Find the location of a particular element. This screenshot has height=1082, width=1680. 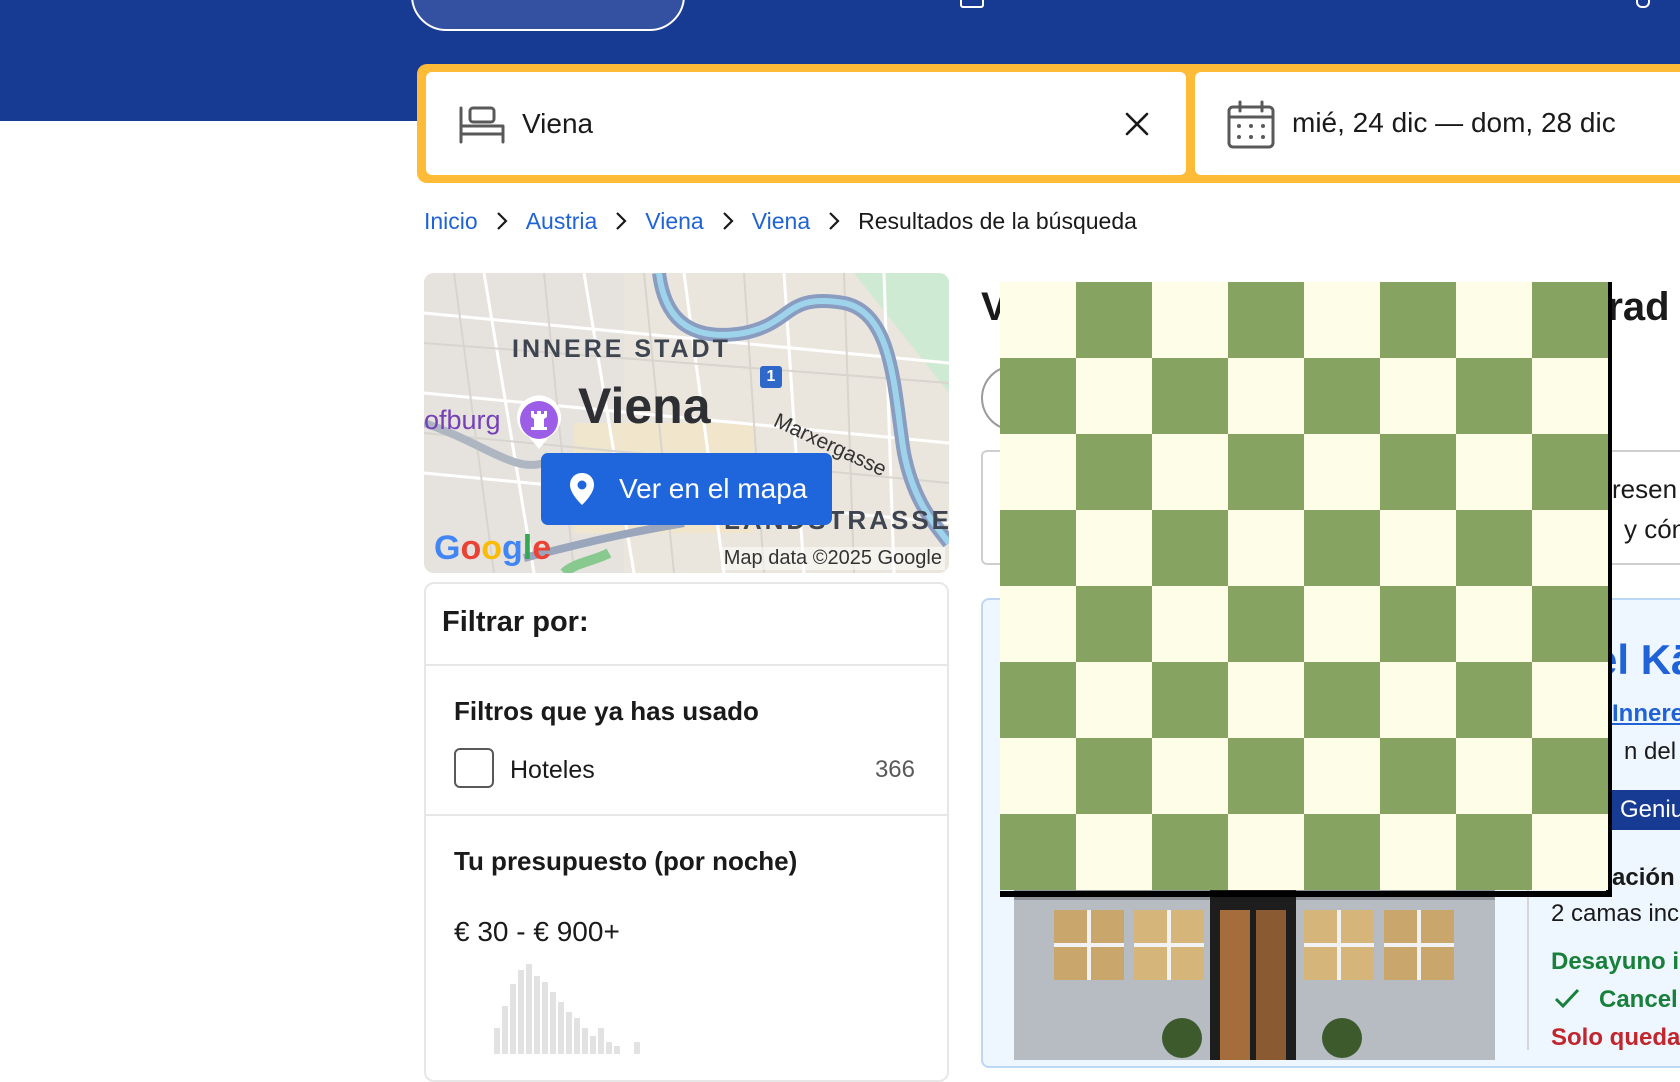

breadcrumb-city: Viena is located at coordinates (781, 221).